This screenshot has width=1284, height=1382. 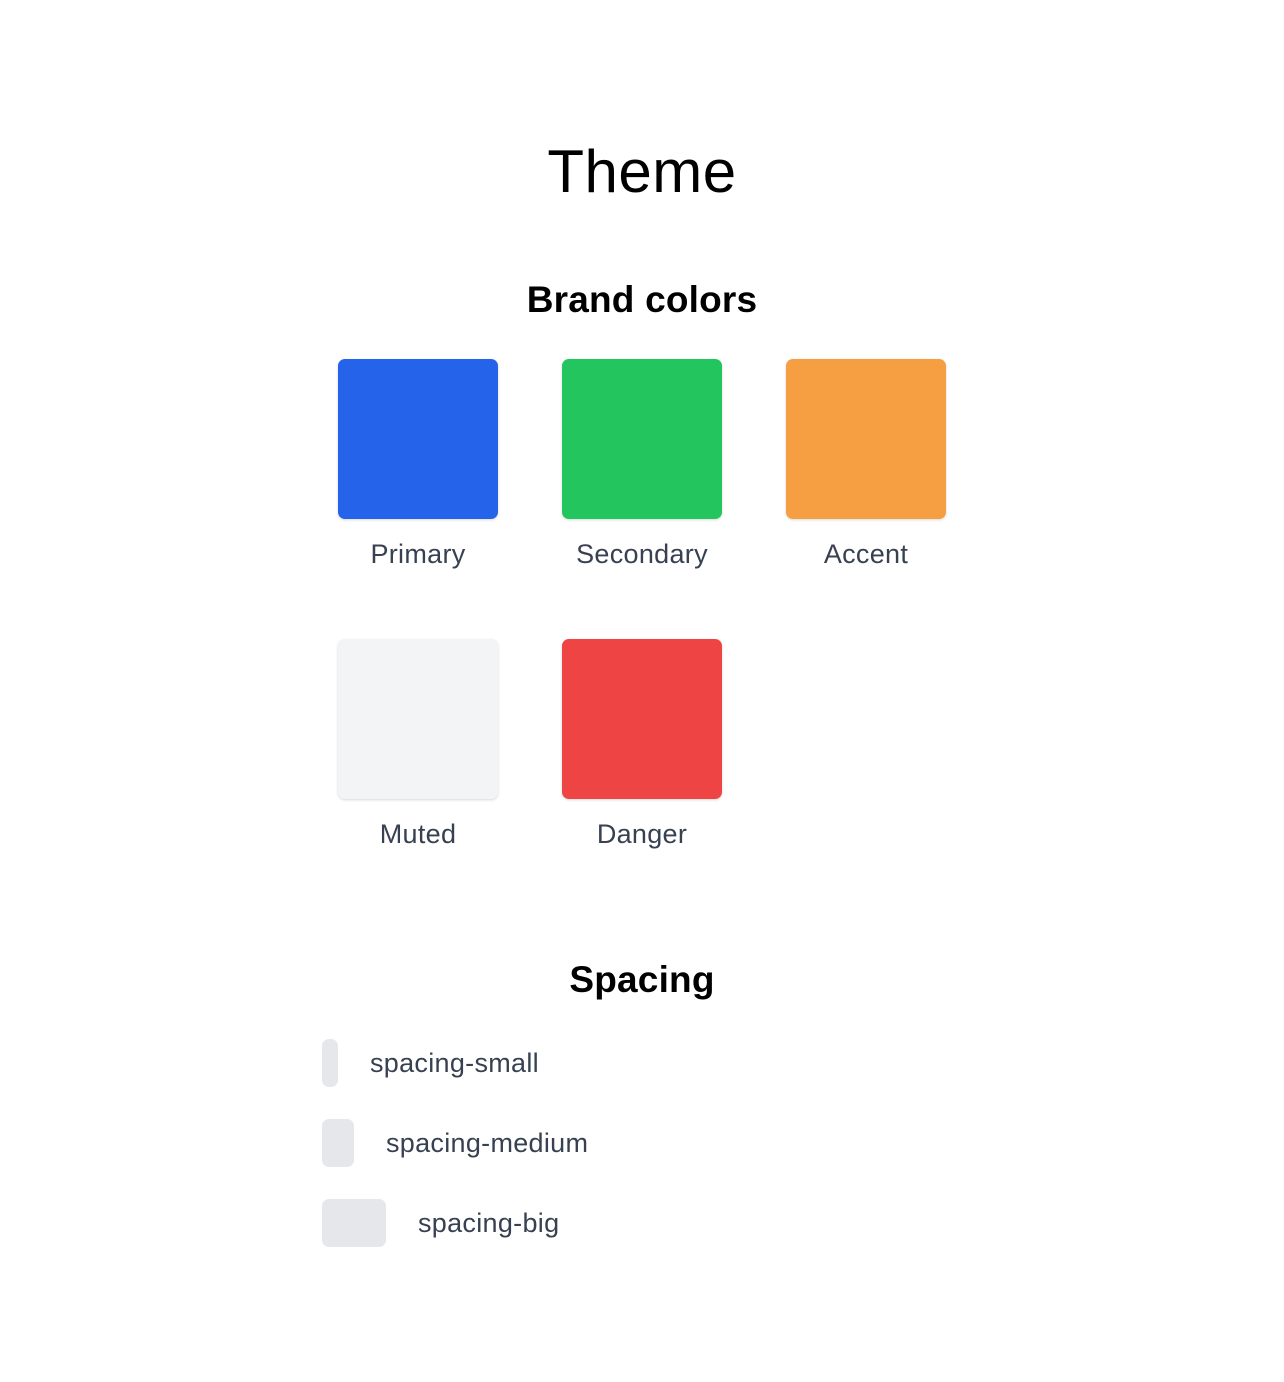 I want to click on swatch-card-secondary: Secondary, so click(x=642, y=464).